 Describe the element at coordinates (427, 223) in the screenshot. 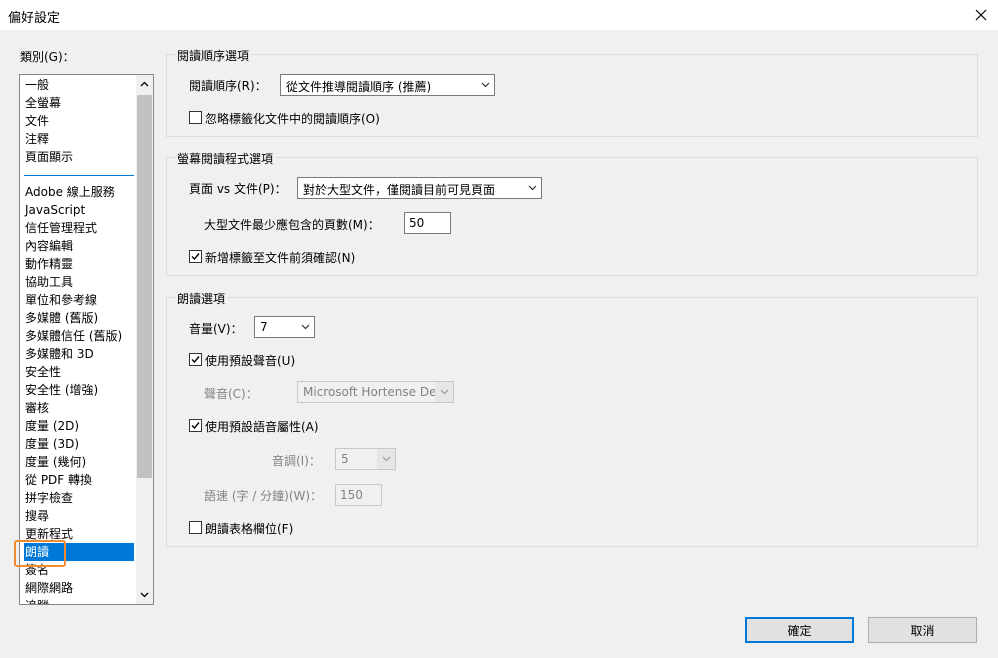

I see `min-pages-input: 50` at that location.